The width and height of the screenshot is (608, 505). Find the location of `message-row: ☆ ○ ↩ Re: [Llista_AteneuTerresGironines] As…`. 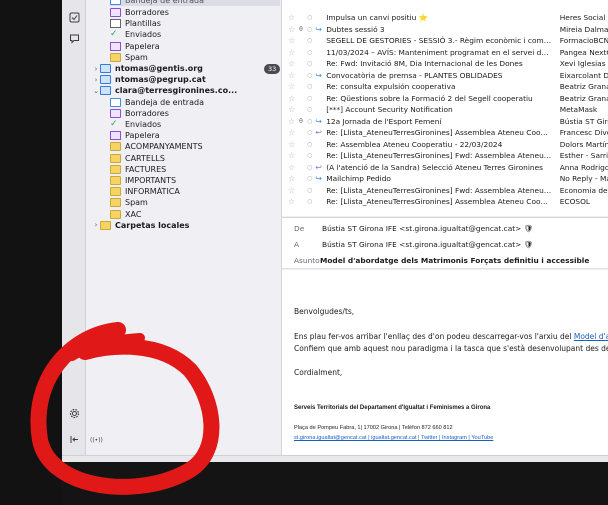

message-row: ☆ ○ ↩ Re: [Llista_AteneuTerresGironines] As… is located at coordinates (445, 132).